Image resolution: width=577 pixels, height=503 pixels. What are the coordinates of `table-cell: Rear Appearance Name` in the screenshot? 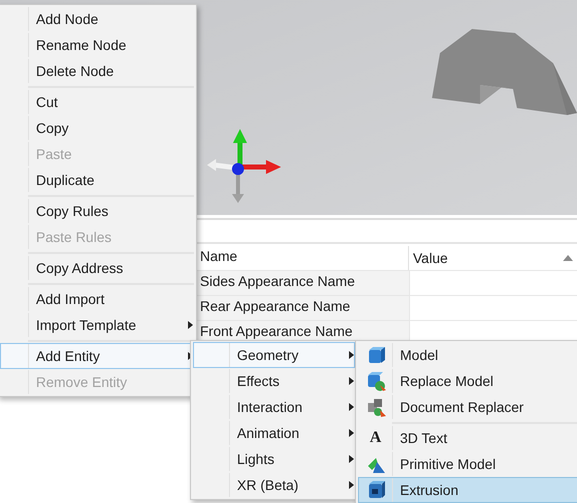 It's located at (303, 308).